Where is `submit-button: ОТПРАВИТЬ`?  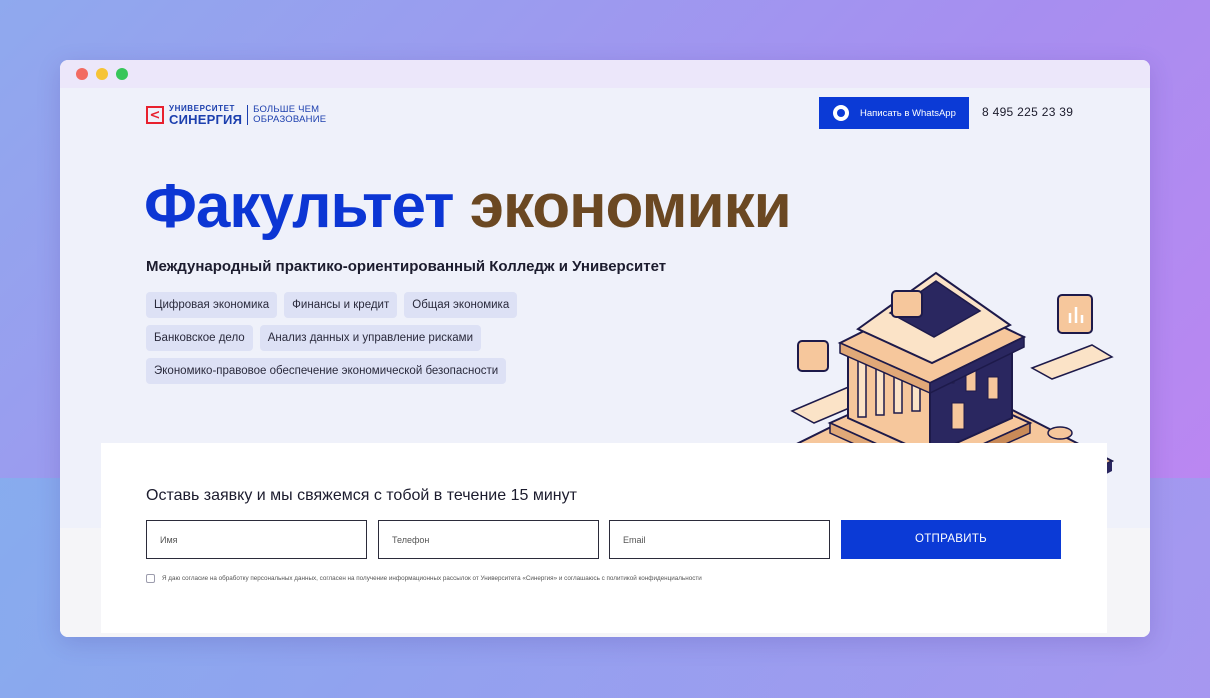 submit-button: ОТПРАВИТЬ is located at coordinates (951, 539).